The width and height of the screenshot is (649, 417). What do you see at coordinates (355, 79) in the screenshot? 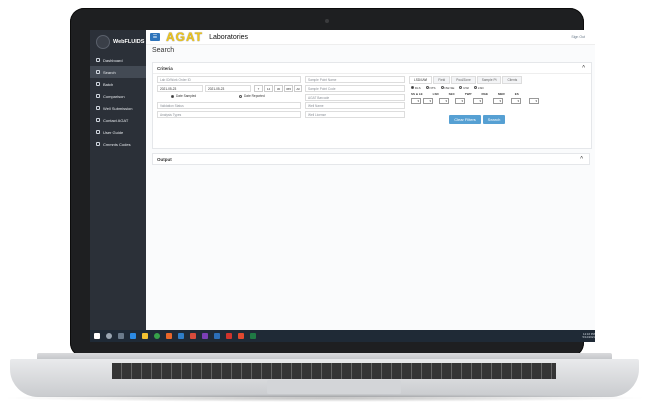
I see `sample-point-name-input: Sample Point Name` at bounding box center [355, 79].